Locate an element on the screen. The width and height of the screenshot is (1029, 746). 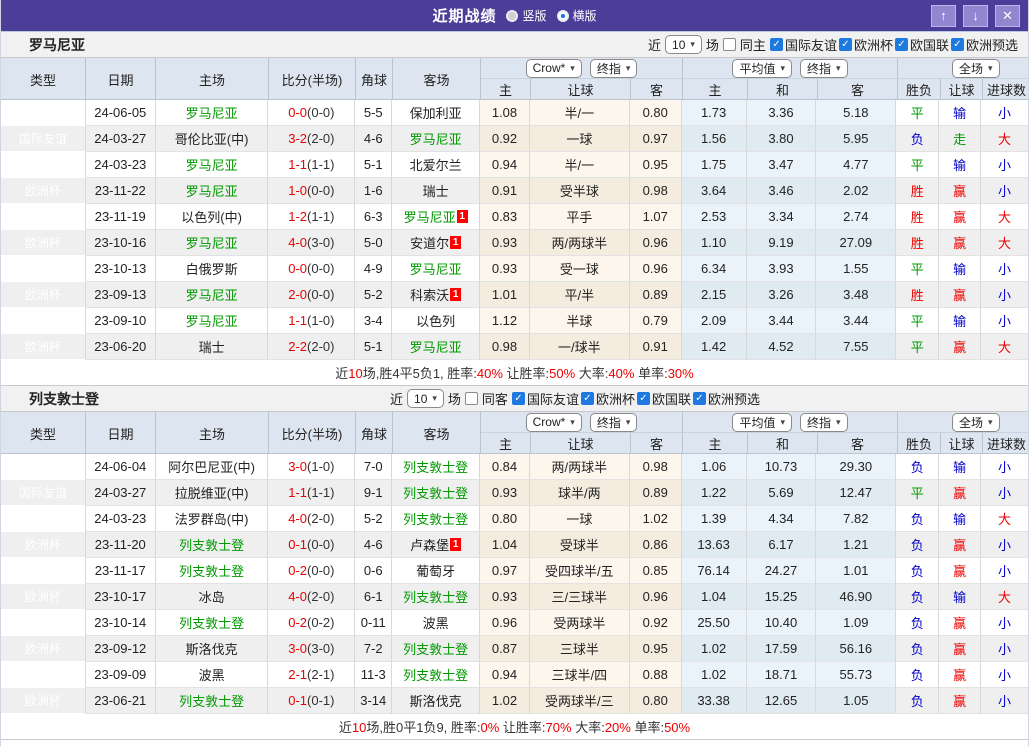
away-team: 罗马尼亚 is located at coordinates (436, 269).